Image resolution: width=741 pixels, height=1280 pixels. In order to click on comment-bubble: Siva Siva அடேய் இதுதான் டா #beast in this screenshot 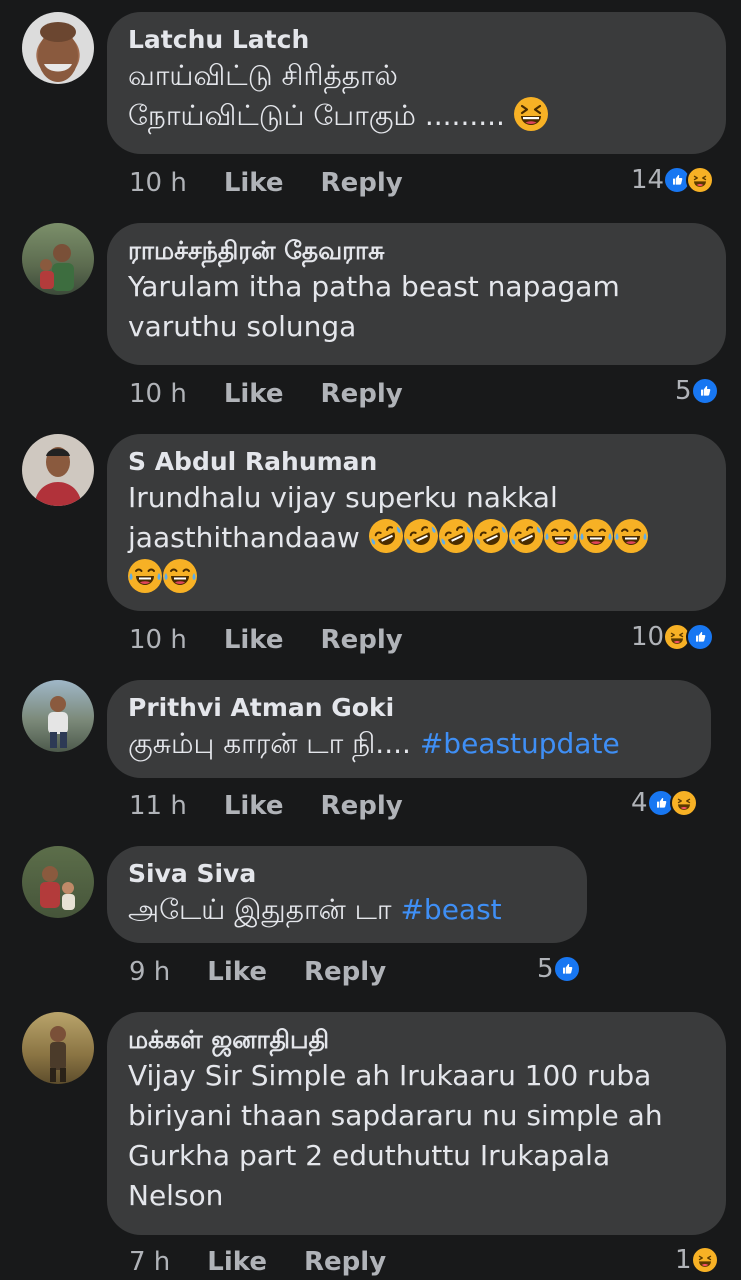, I will do `click(347, 894)`.